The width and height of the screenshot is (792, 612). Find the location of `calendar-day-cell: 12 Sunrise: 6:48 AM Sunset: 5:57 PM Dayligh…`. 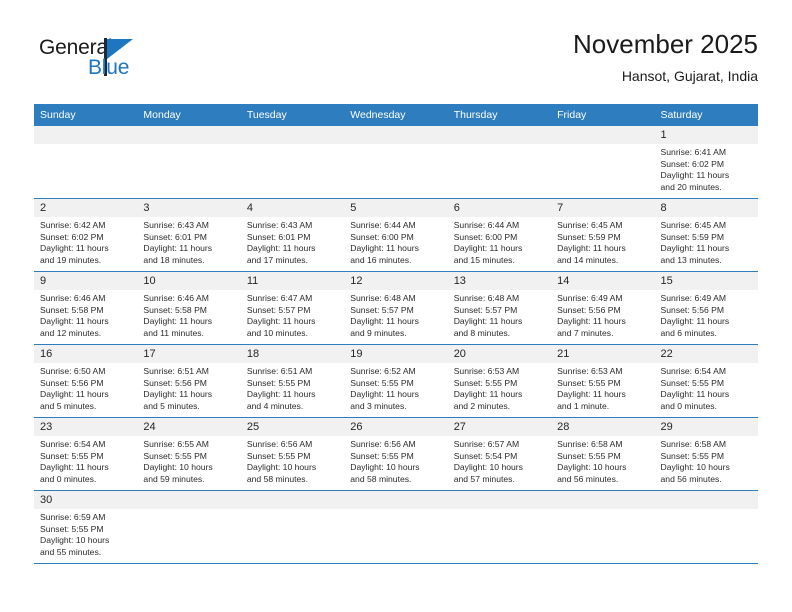

calendar-day-cell: 12 Sunrise: 6:48 AM Sunset: 5:57 PM Dayligh… is located at coordinates (396, 308).